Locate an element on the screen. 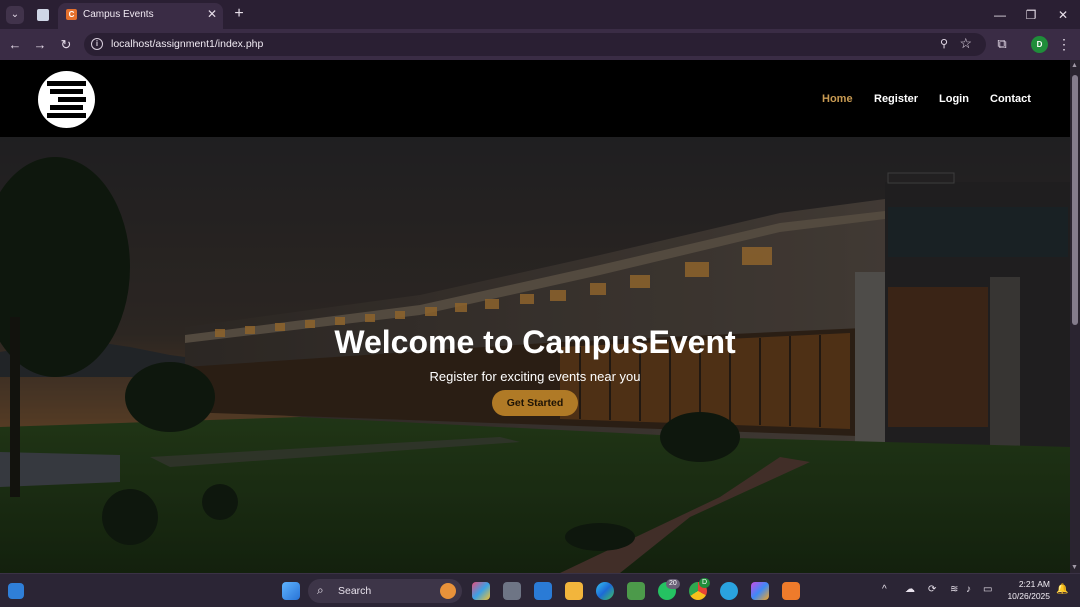 This screenshot has height=607, width=1080. reload-icon: ↻ is located at coordinates (66, 44).